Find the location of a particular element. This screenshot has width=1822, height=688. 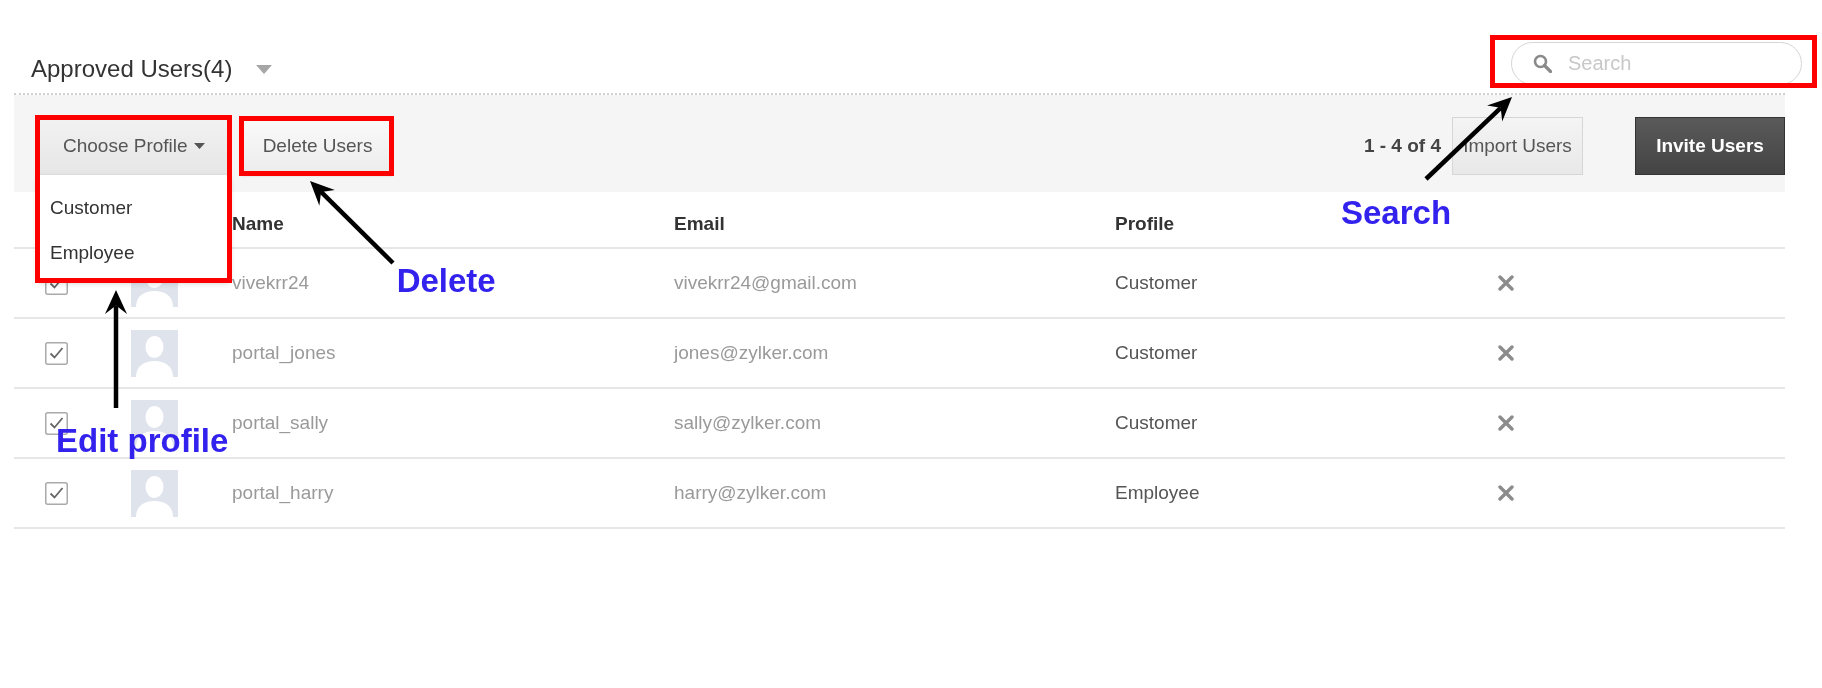

user-name: portal_sally is located at coordinates (280, 423).